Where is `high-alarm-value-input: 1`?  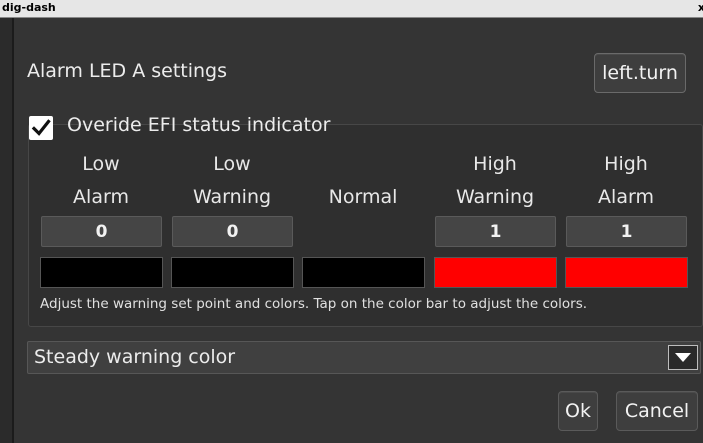 high-alarm-value-input: 1 is located at coordinates (626, 231).